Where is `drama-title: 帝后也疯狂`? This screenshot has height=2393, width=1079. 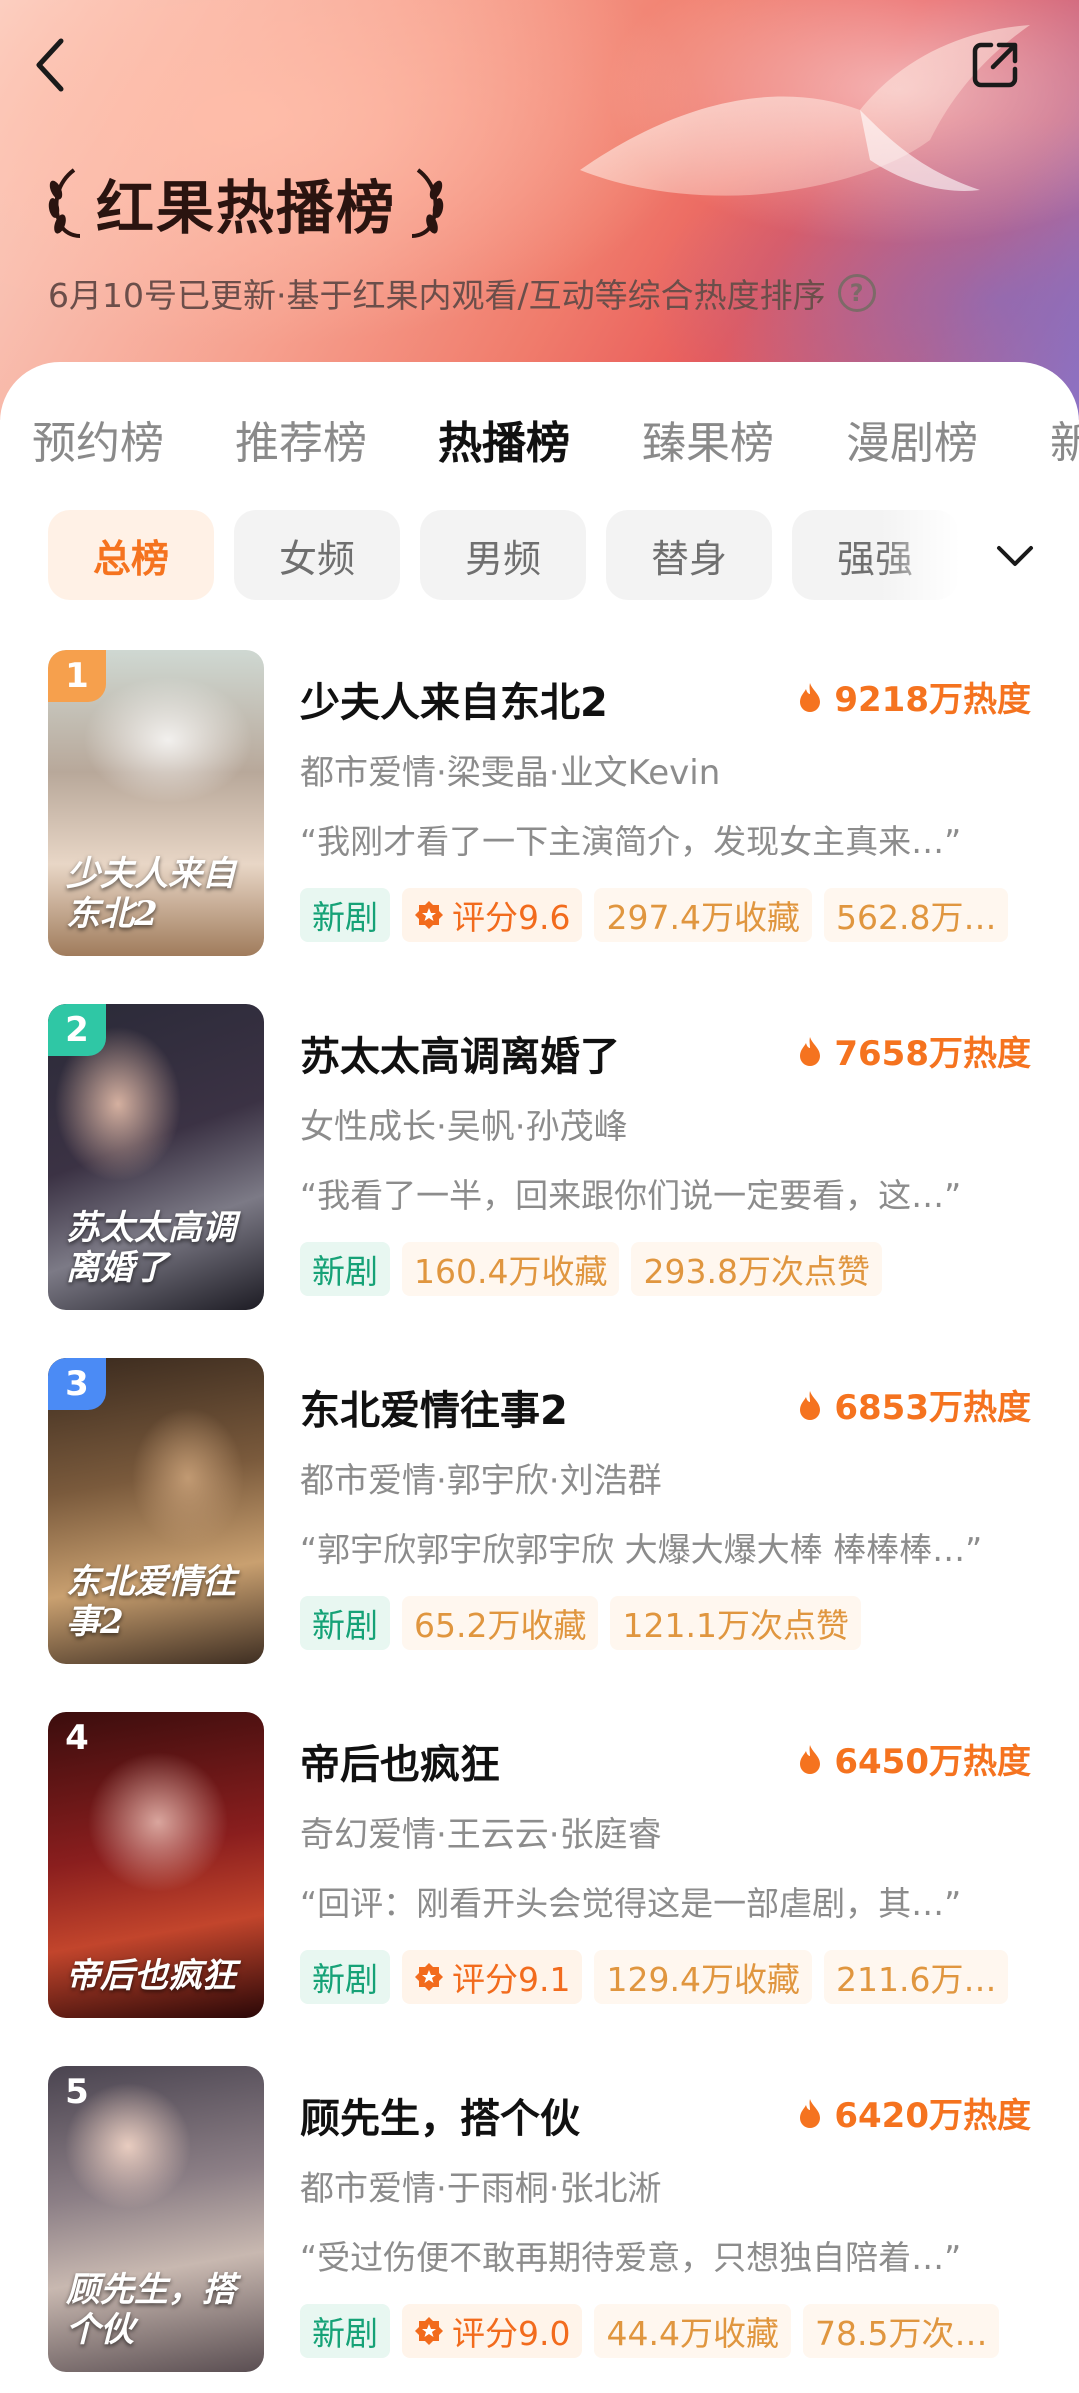 drama-title: 帝后也疯狂 is located at coordinates (400, 1761).